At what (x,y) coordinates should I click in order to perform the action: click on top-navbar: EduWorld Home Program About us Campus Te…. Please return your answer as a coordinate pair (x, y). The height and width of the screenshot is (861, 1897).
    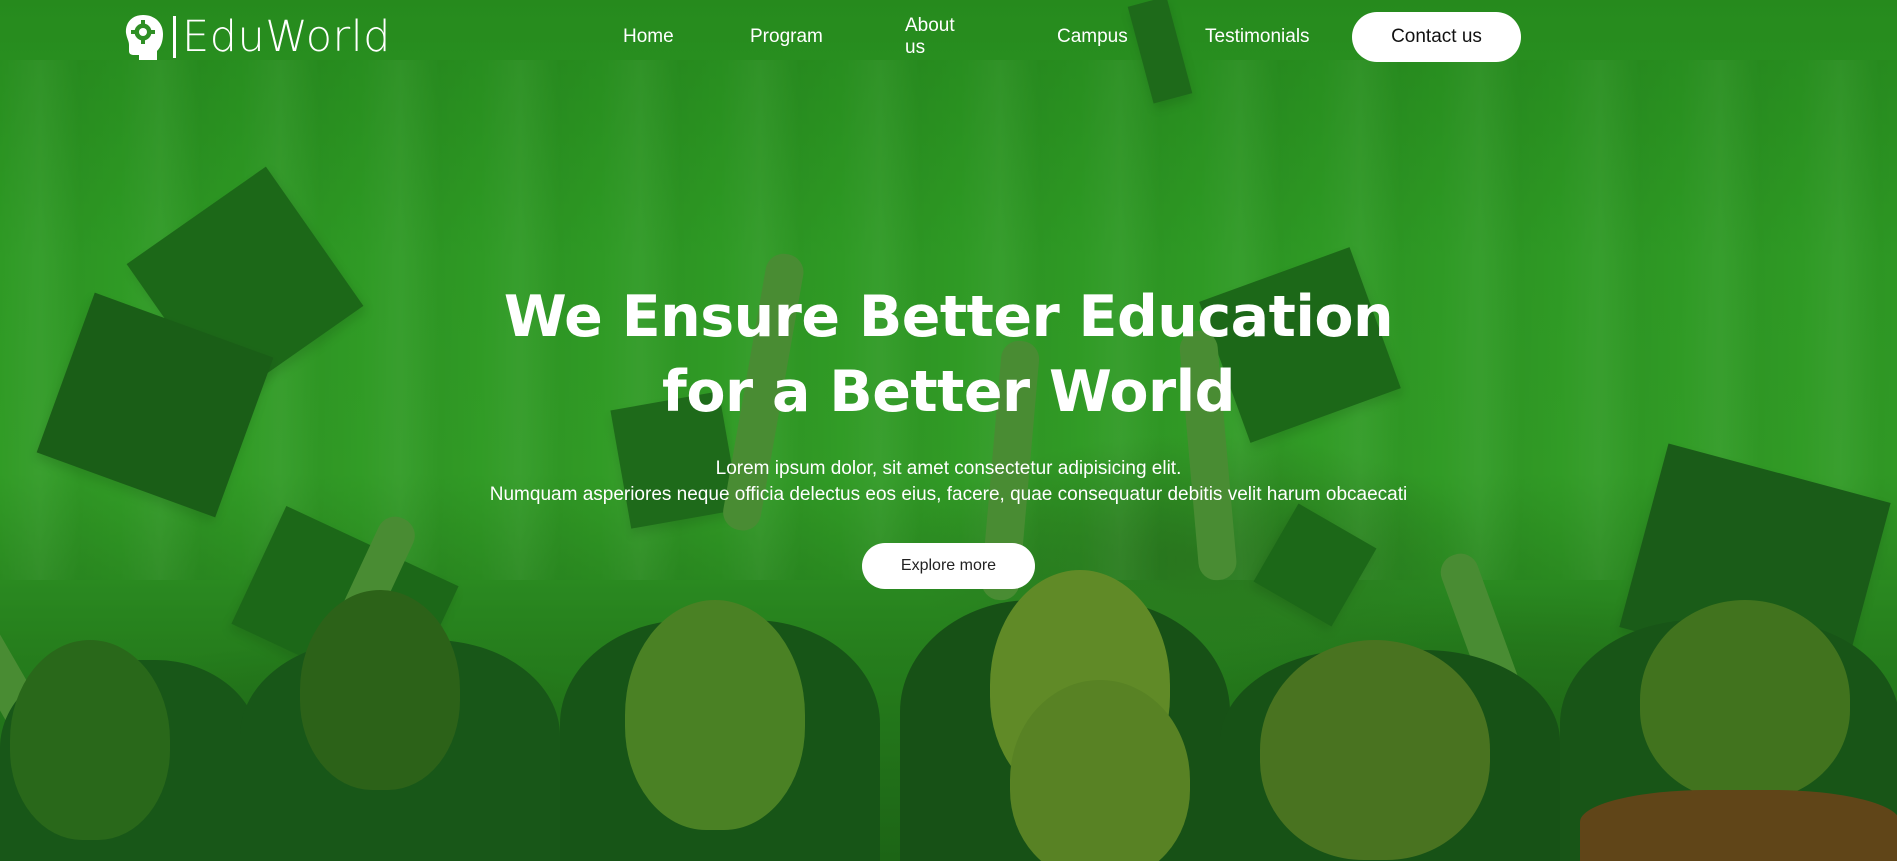
    Looking at the image, I should click on (948, 37).